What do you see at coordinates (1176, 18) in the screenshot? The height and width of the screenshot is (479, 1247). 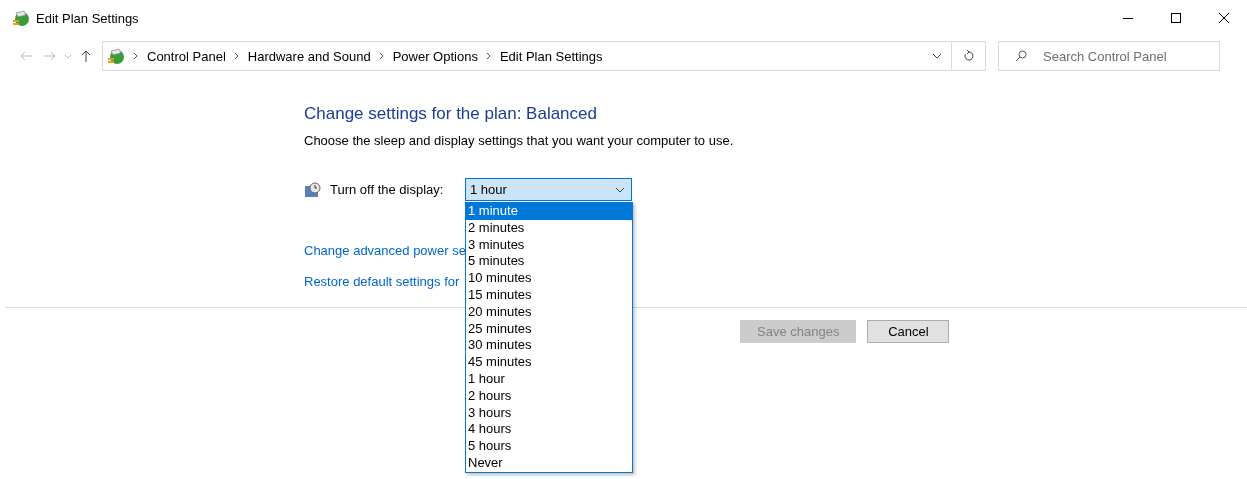 I see `maximize-icon` at bounding box center [1176, 18].